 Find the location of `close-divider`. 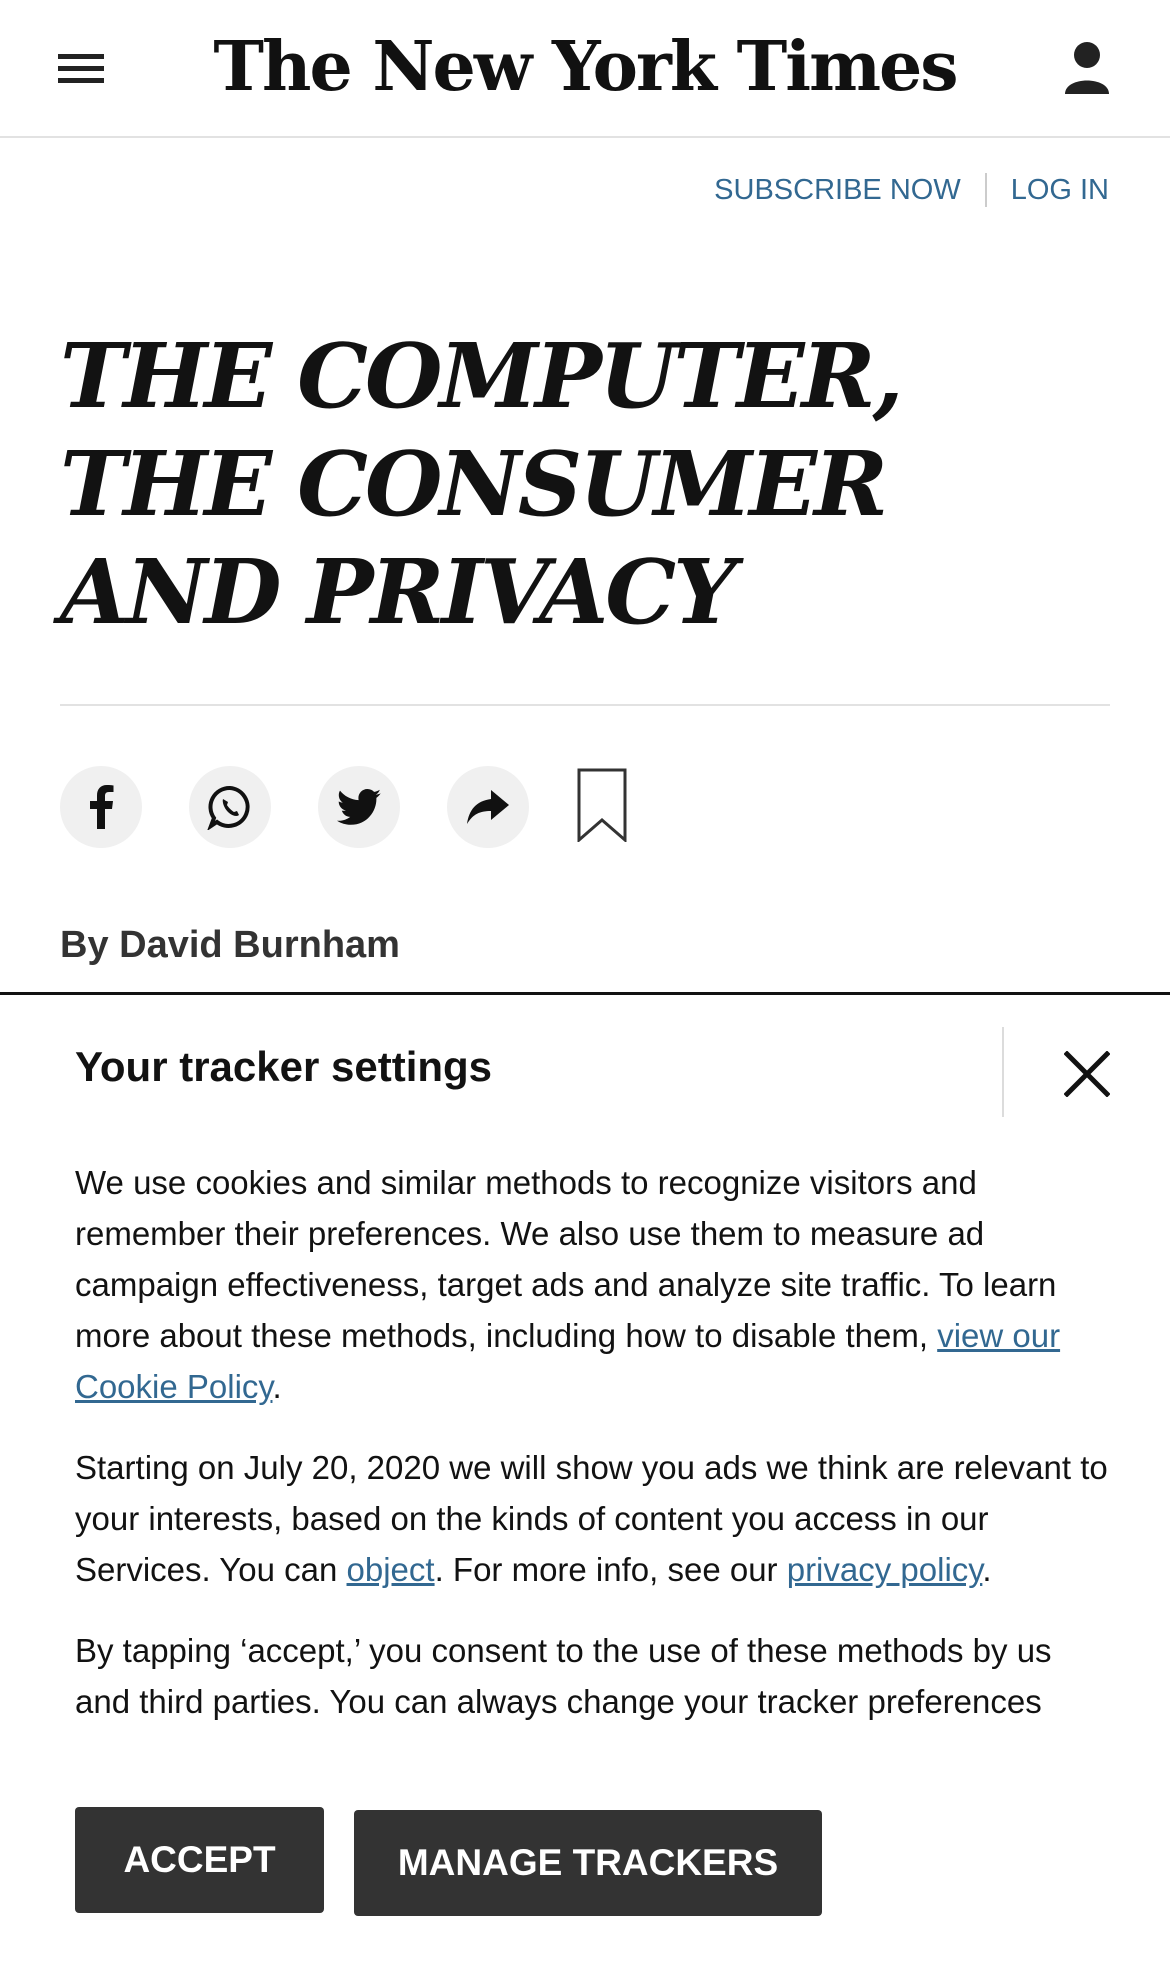

close-divider is located at coordinates (1003, 1072).